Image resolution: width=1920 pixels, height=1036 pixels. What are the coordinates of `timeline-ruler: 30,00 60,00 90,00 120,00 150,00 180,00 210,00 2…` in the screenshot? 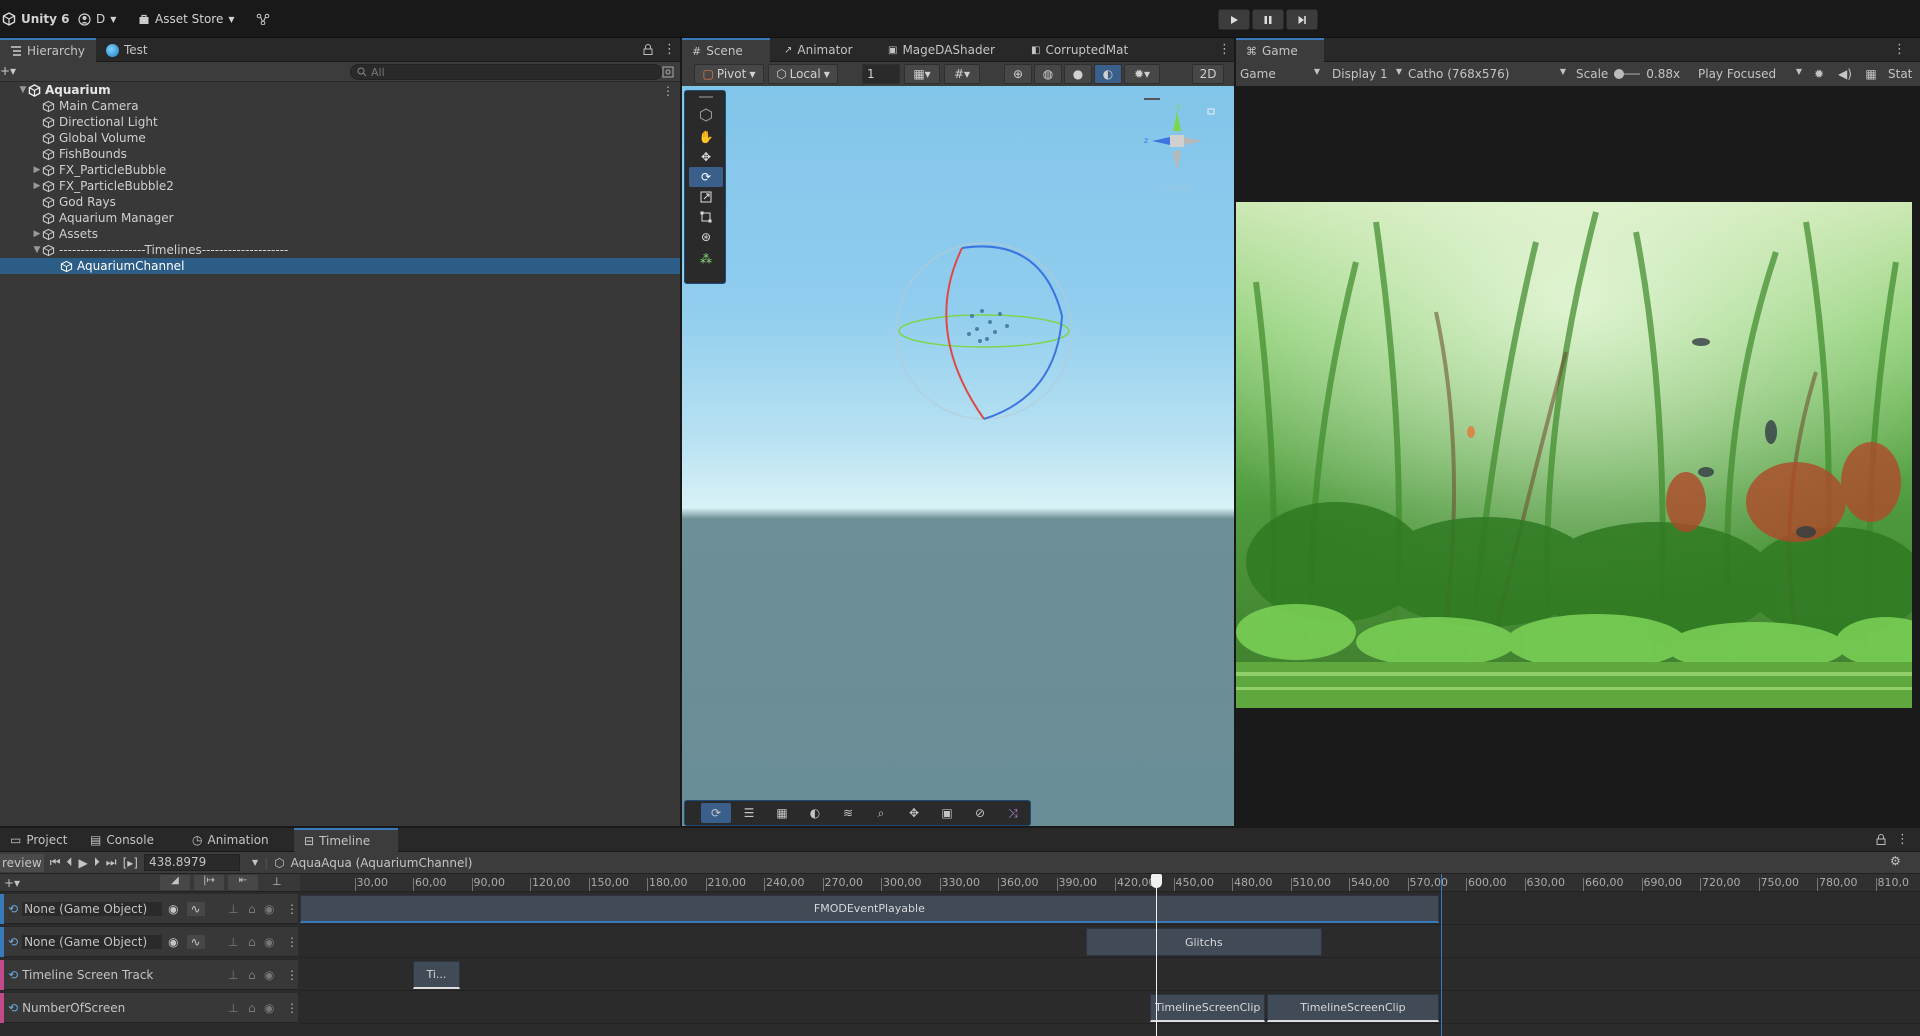 It's located at (1110, 883).